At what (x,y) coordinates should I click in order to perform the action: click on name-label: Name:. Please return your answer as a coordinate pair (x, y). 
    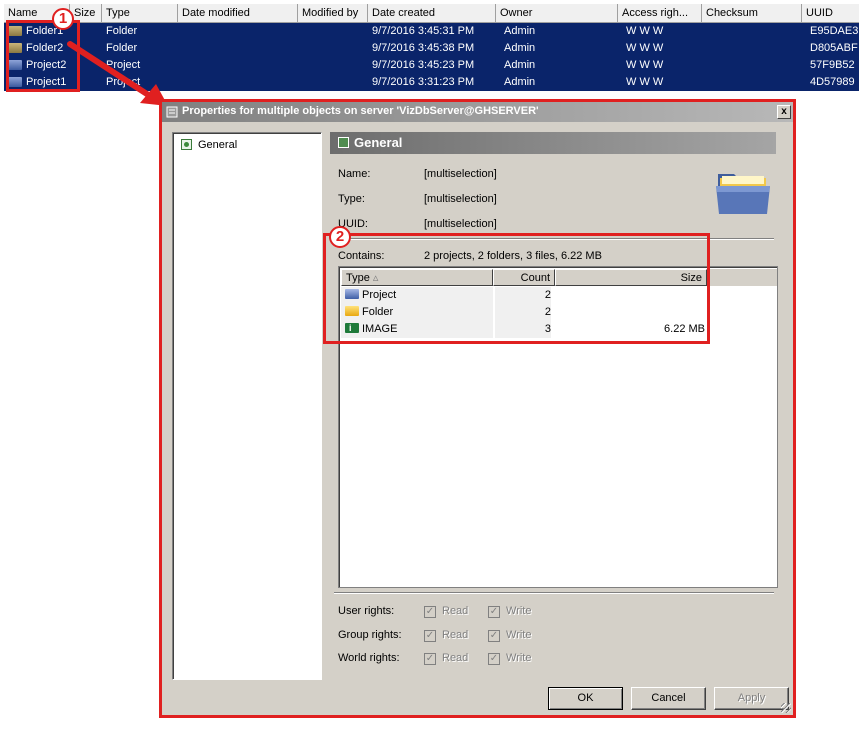
    Looking at the image, I should click on (354, 174).